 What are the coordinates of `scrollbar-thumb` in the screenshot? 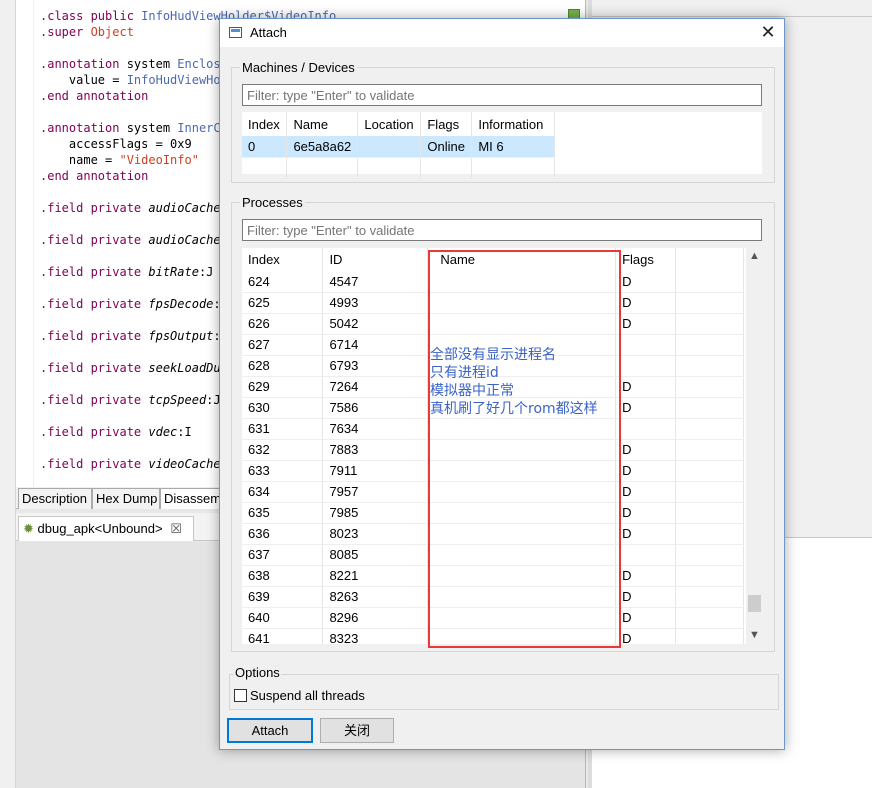 It's located at (754, 603).